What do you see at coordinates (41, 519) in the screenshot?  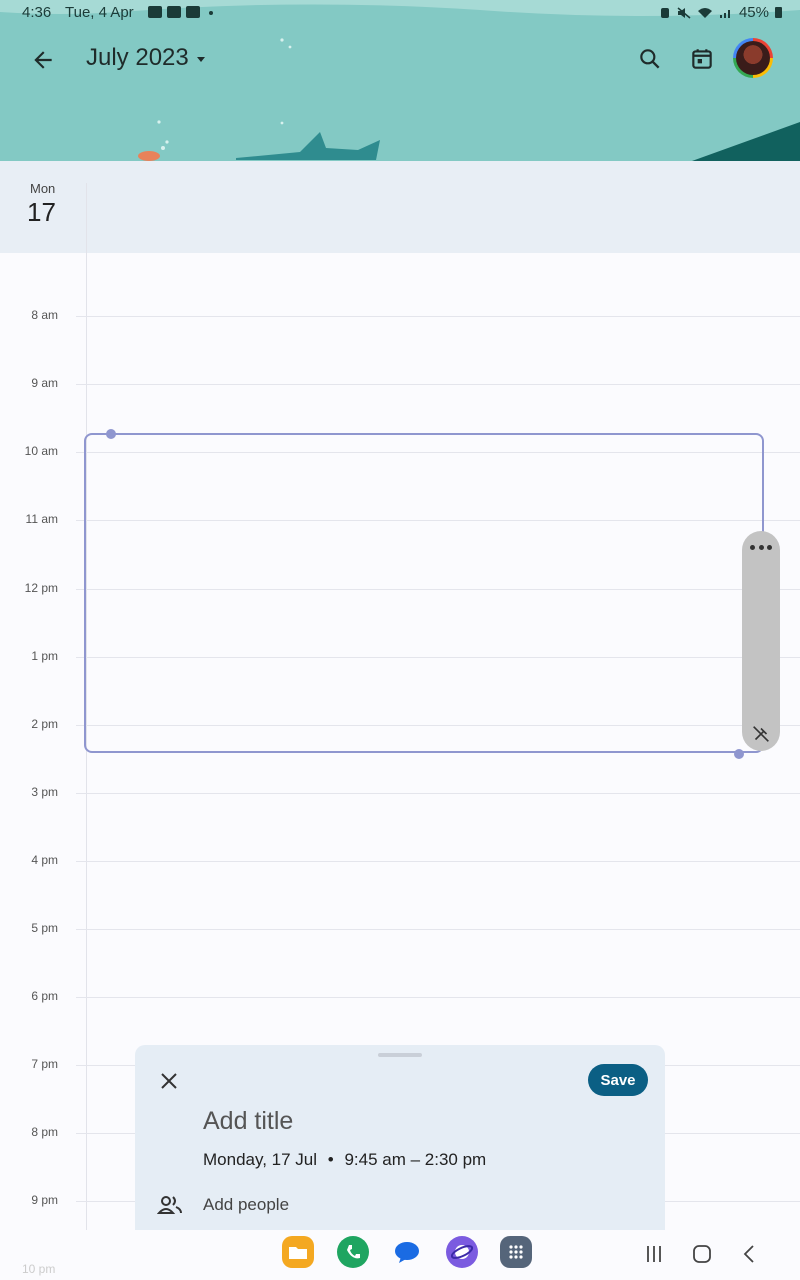 I see `hour-label: 11 am` at bounding box center [41, 519].